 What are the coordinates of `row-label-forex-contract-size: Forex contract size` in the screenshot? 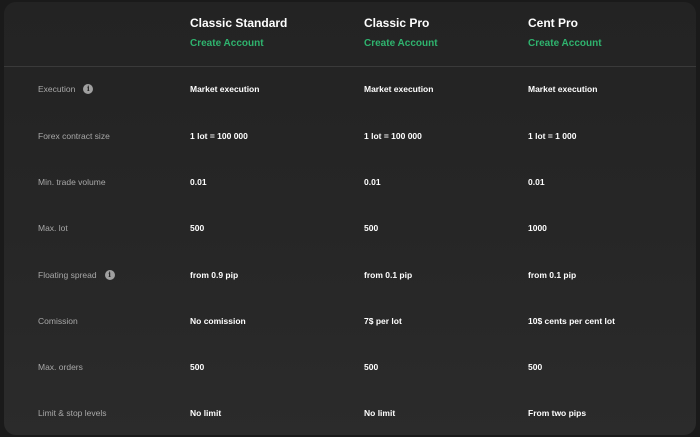 It's located at (74, 136).